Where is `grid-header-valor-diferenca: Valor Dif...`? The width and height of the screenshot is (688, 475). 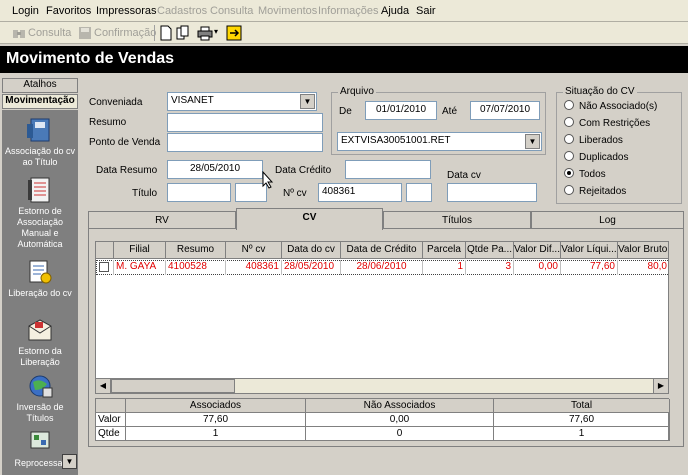 grid-header-valor-diferenca: Valor Dif... is located at coordinates (537, 250).